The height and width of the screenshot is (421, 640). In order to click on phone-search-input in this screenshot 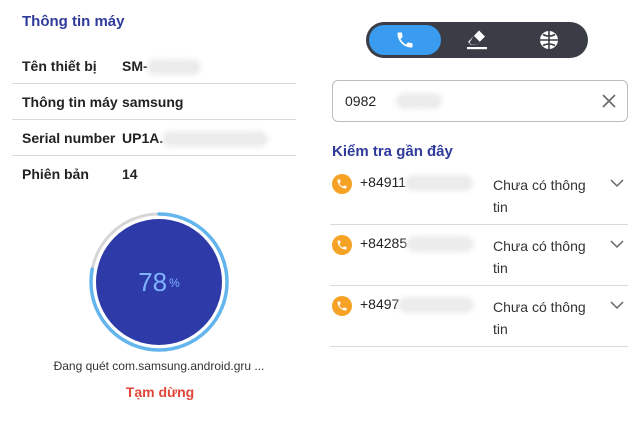, I will do `click(375, 101)`.